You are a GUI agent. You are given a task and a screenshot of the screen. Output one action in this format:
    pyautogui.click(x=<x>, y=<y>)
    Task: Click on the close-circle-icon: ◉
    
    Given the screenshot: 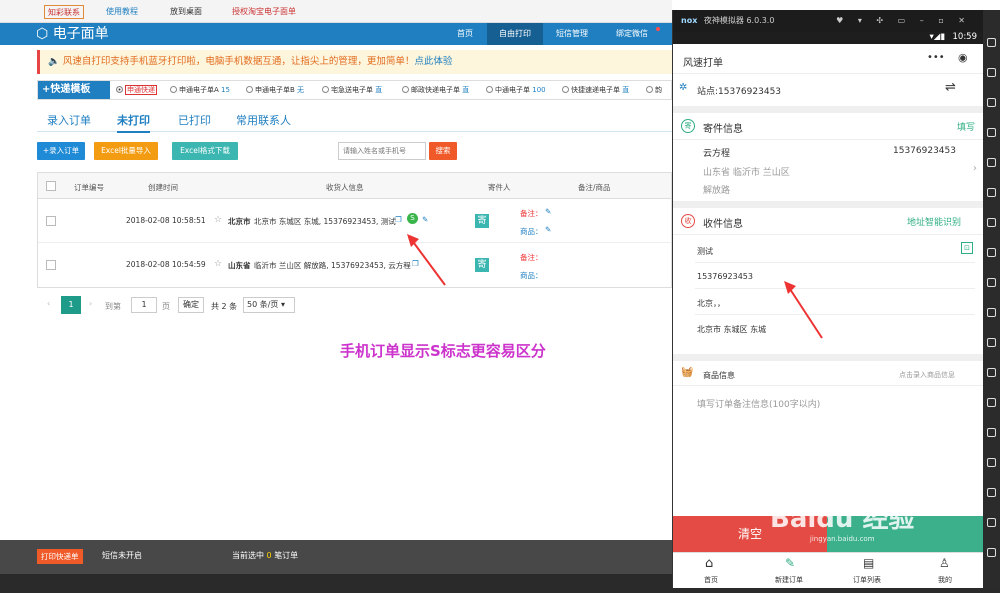 What is the action you would take?
    pyautogui.click(x=963, y=57)
    